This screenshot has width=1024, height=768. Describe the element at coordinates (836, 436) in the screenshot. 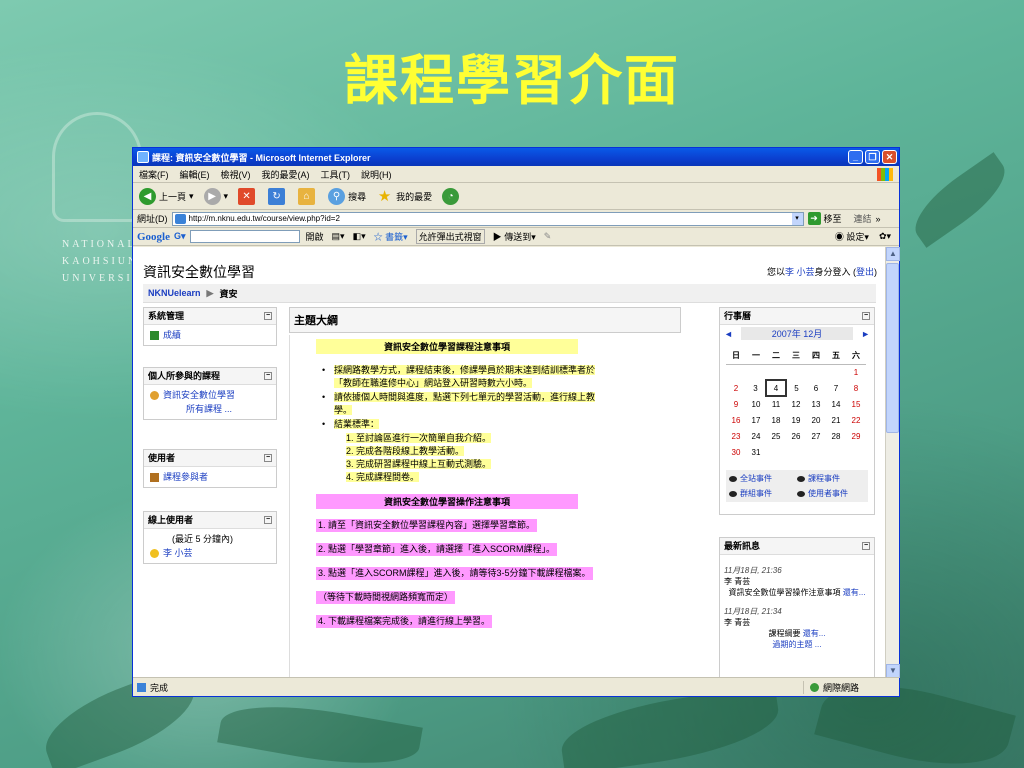

I see `calendar-day: 28` at that location.